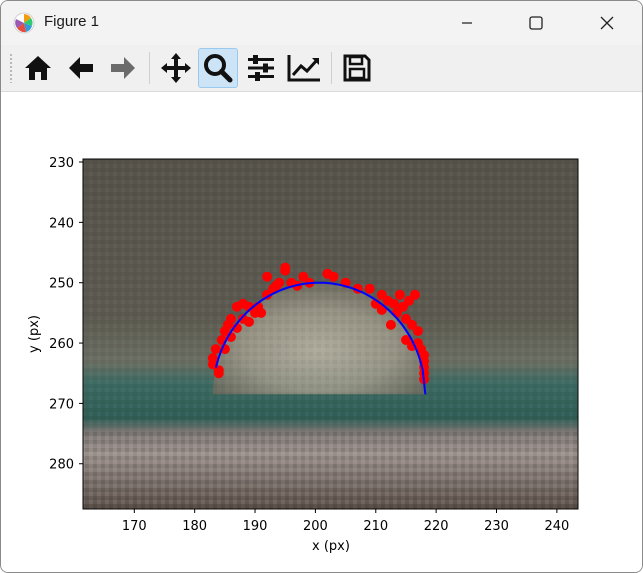 The image size is (643, 573). What do you see at coordinates (134, 526) in the screenshot?
I see `x-tick-label: 170` at bounding box center [134, 526].